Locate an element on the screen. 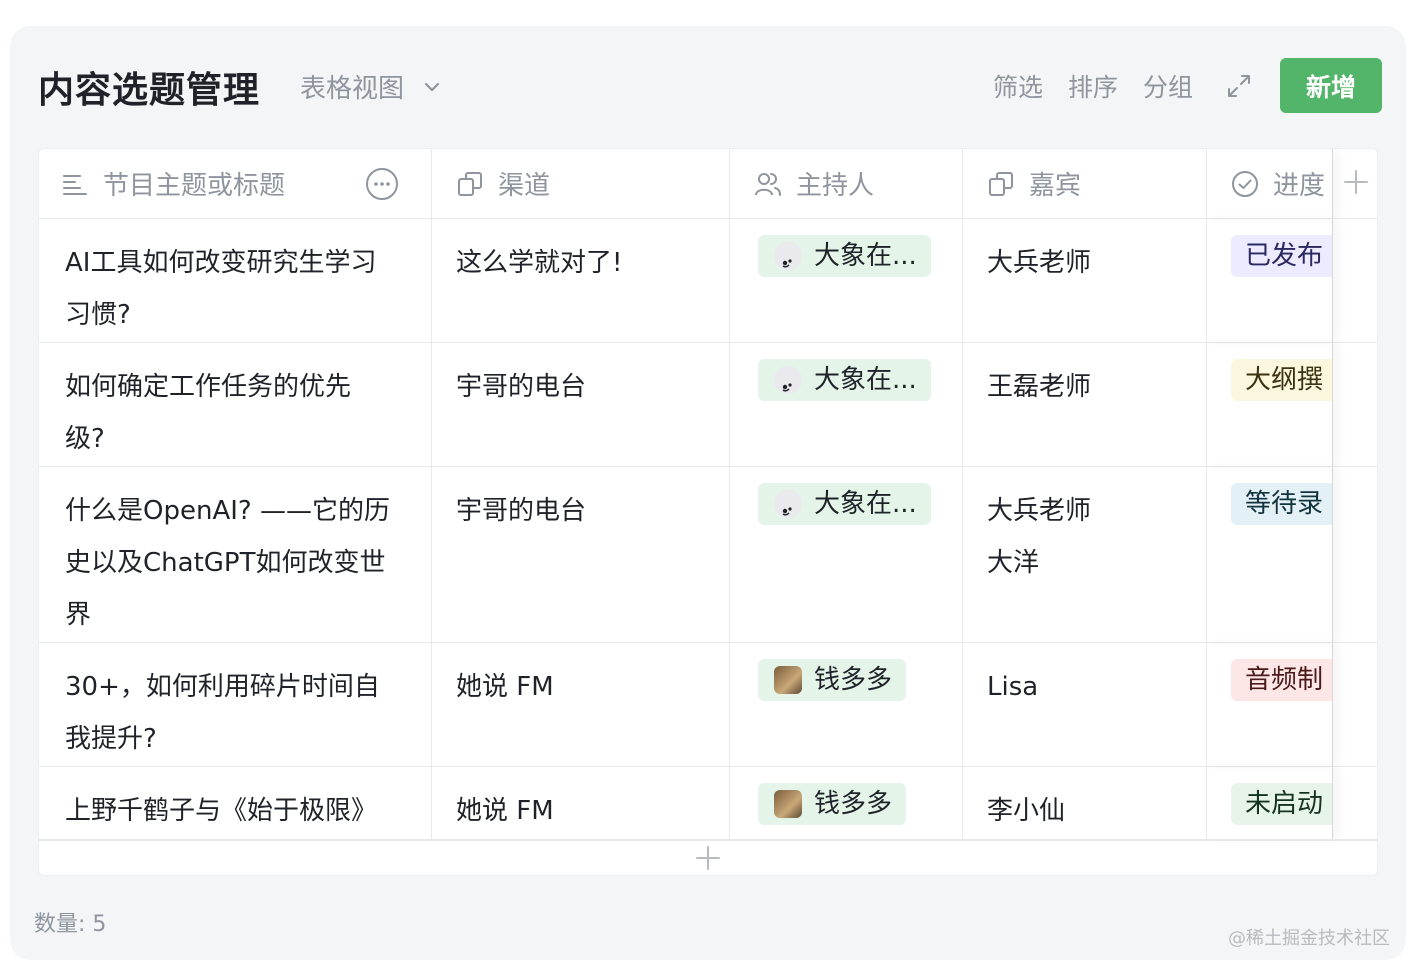 This screenshot has height=976, width=1416. column-header-guest: 嘉宾 is located at coordinates (1085, 183).